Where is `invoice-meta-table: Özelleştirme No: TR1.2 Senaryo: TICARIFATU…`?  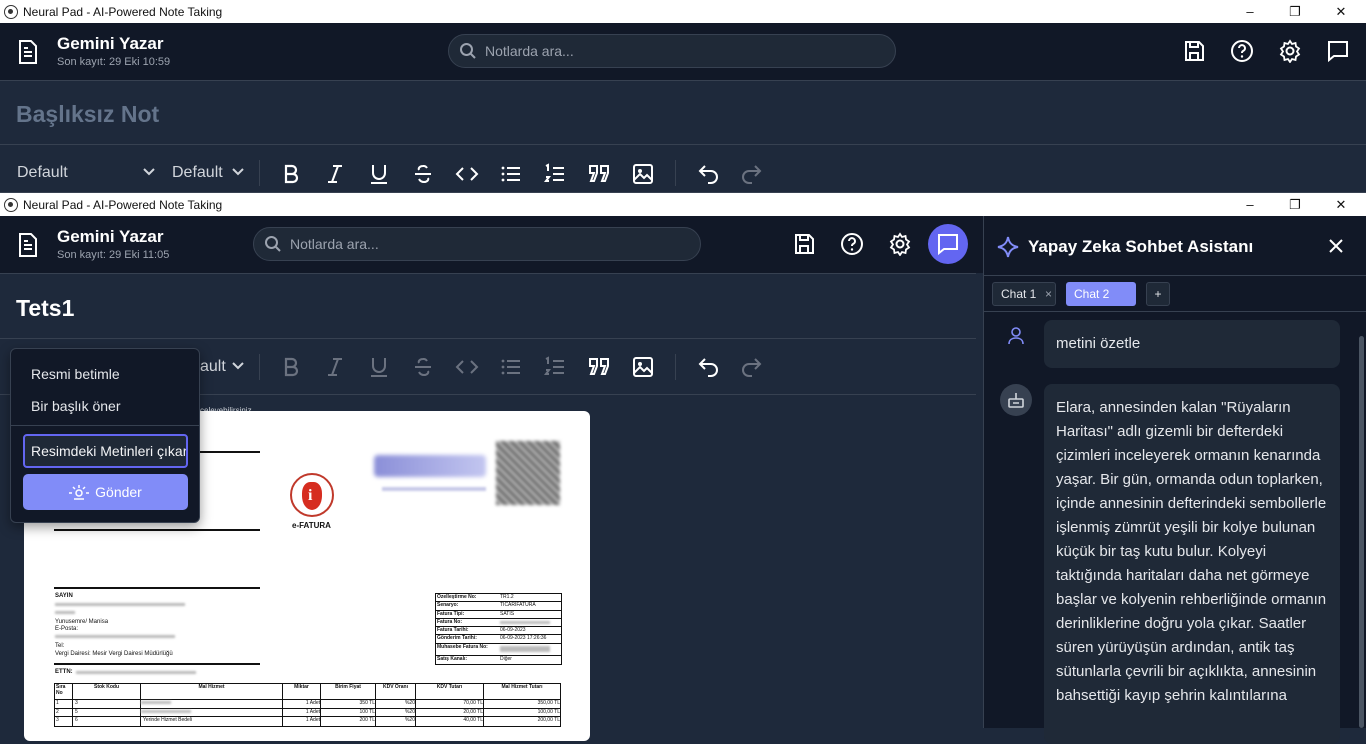
invoice-meta-table: Özelleştirme No: TR1.2 Senaryo: TICARIFATU… is located at coordinates (498, 629).